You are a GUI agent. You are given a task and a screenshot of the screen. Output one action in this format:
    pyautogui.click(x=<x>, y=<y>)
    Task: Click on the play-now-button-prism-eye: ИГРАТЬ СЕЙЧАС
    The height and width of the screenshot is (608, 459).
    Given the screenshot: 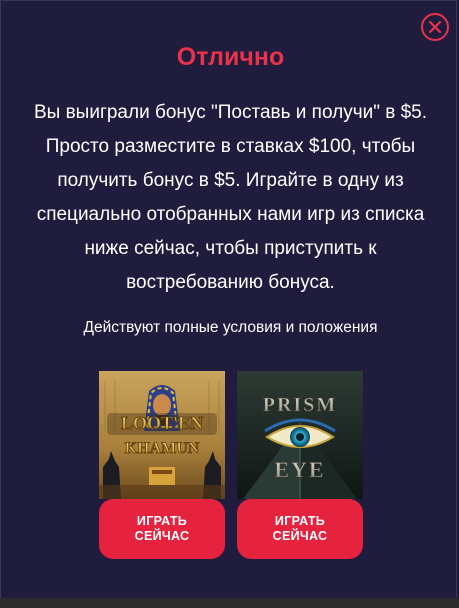 What is the action you would take?
    pyautogui.click(x=300, y=529)
    